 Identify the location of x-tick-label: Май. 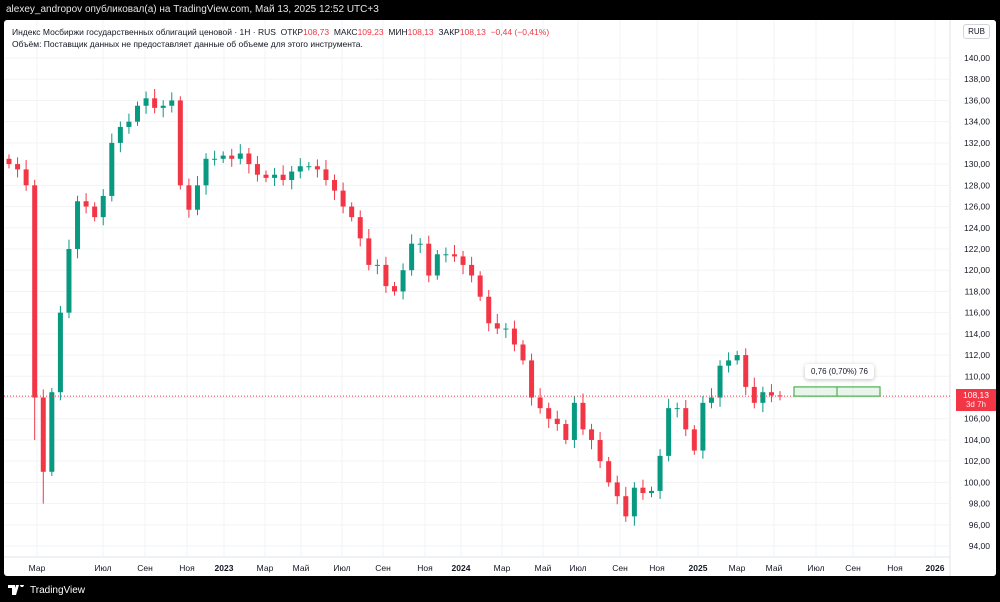
(774, 568).